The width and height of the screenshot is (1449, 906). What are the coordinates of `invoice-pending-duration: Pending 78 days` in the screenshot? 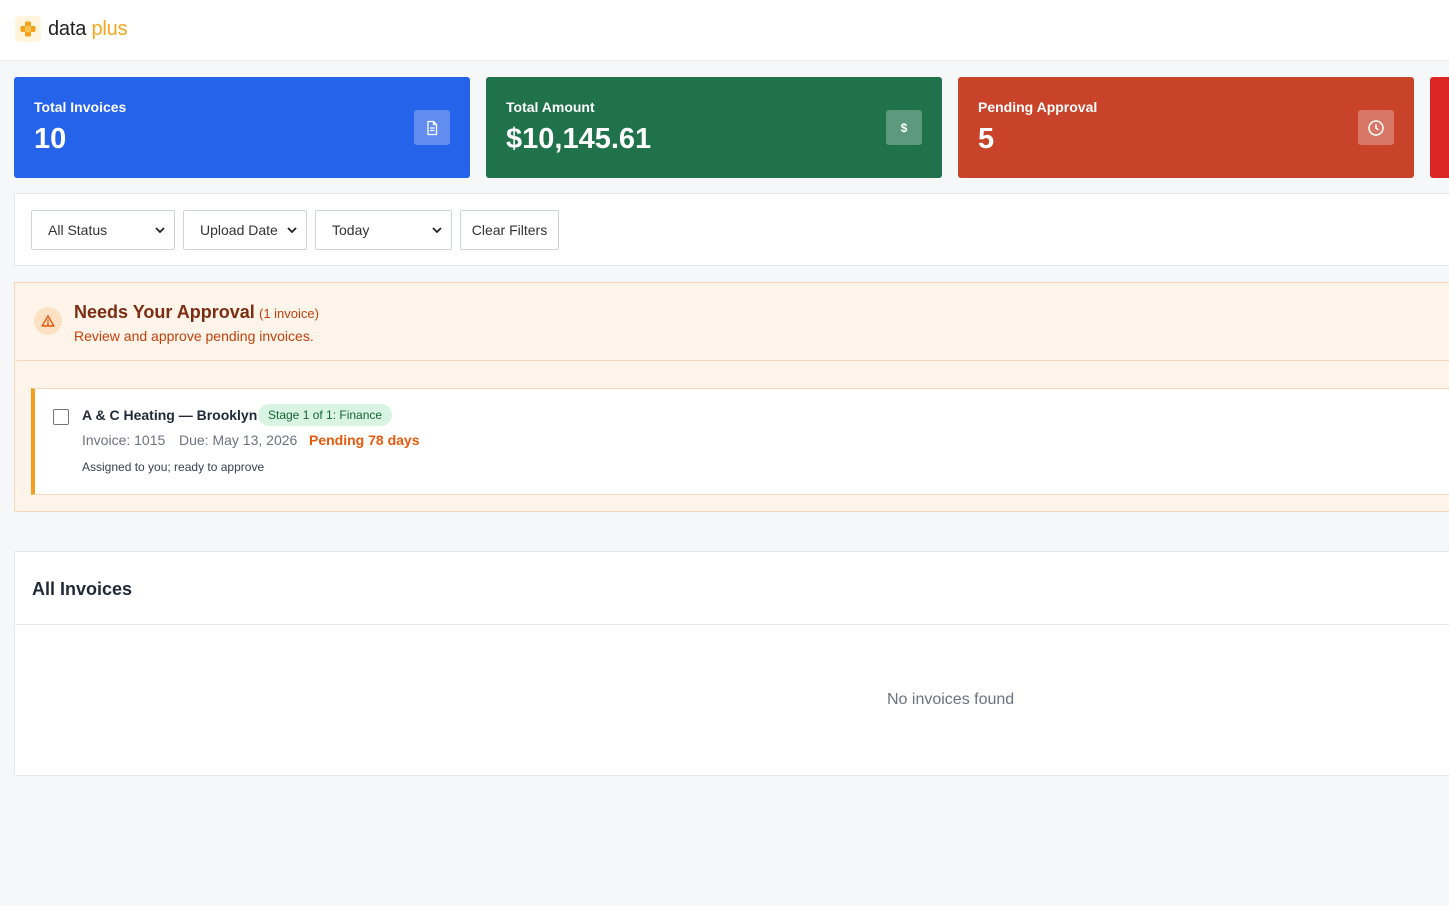 It's located at (364, 440).